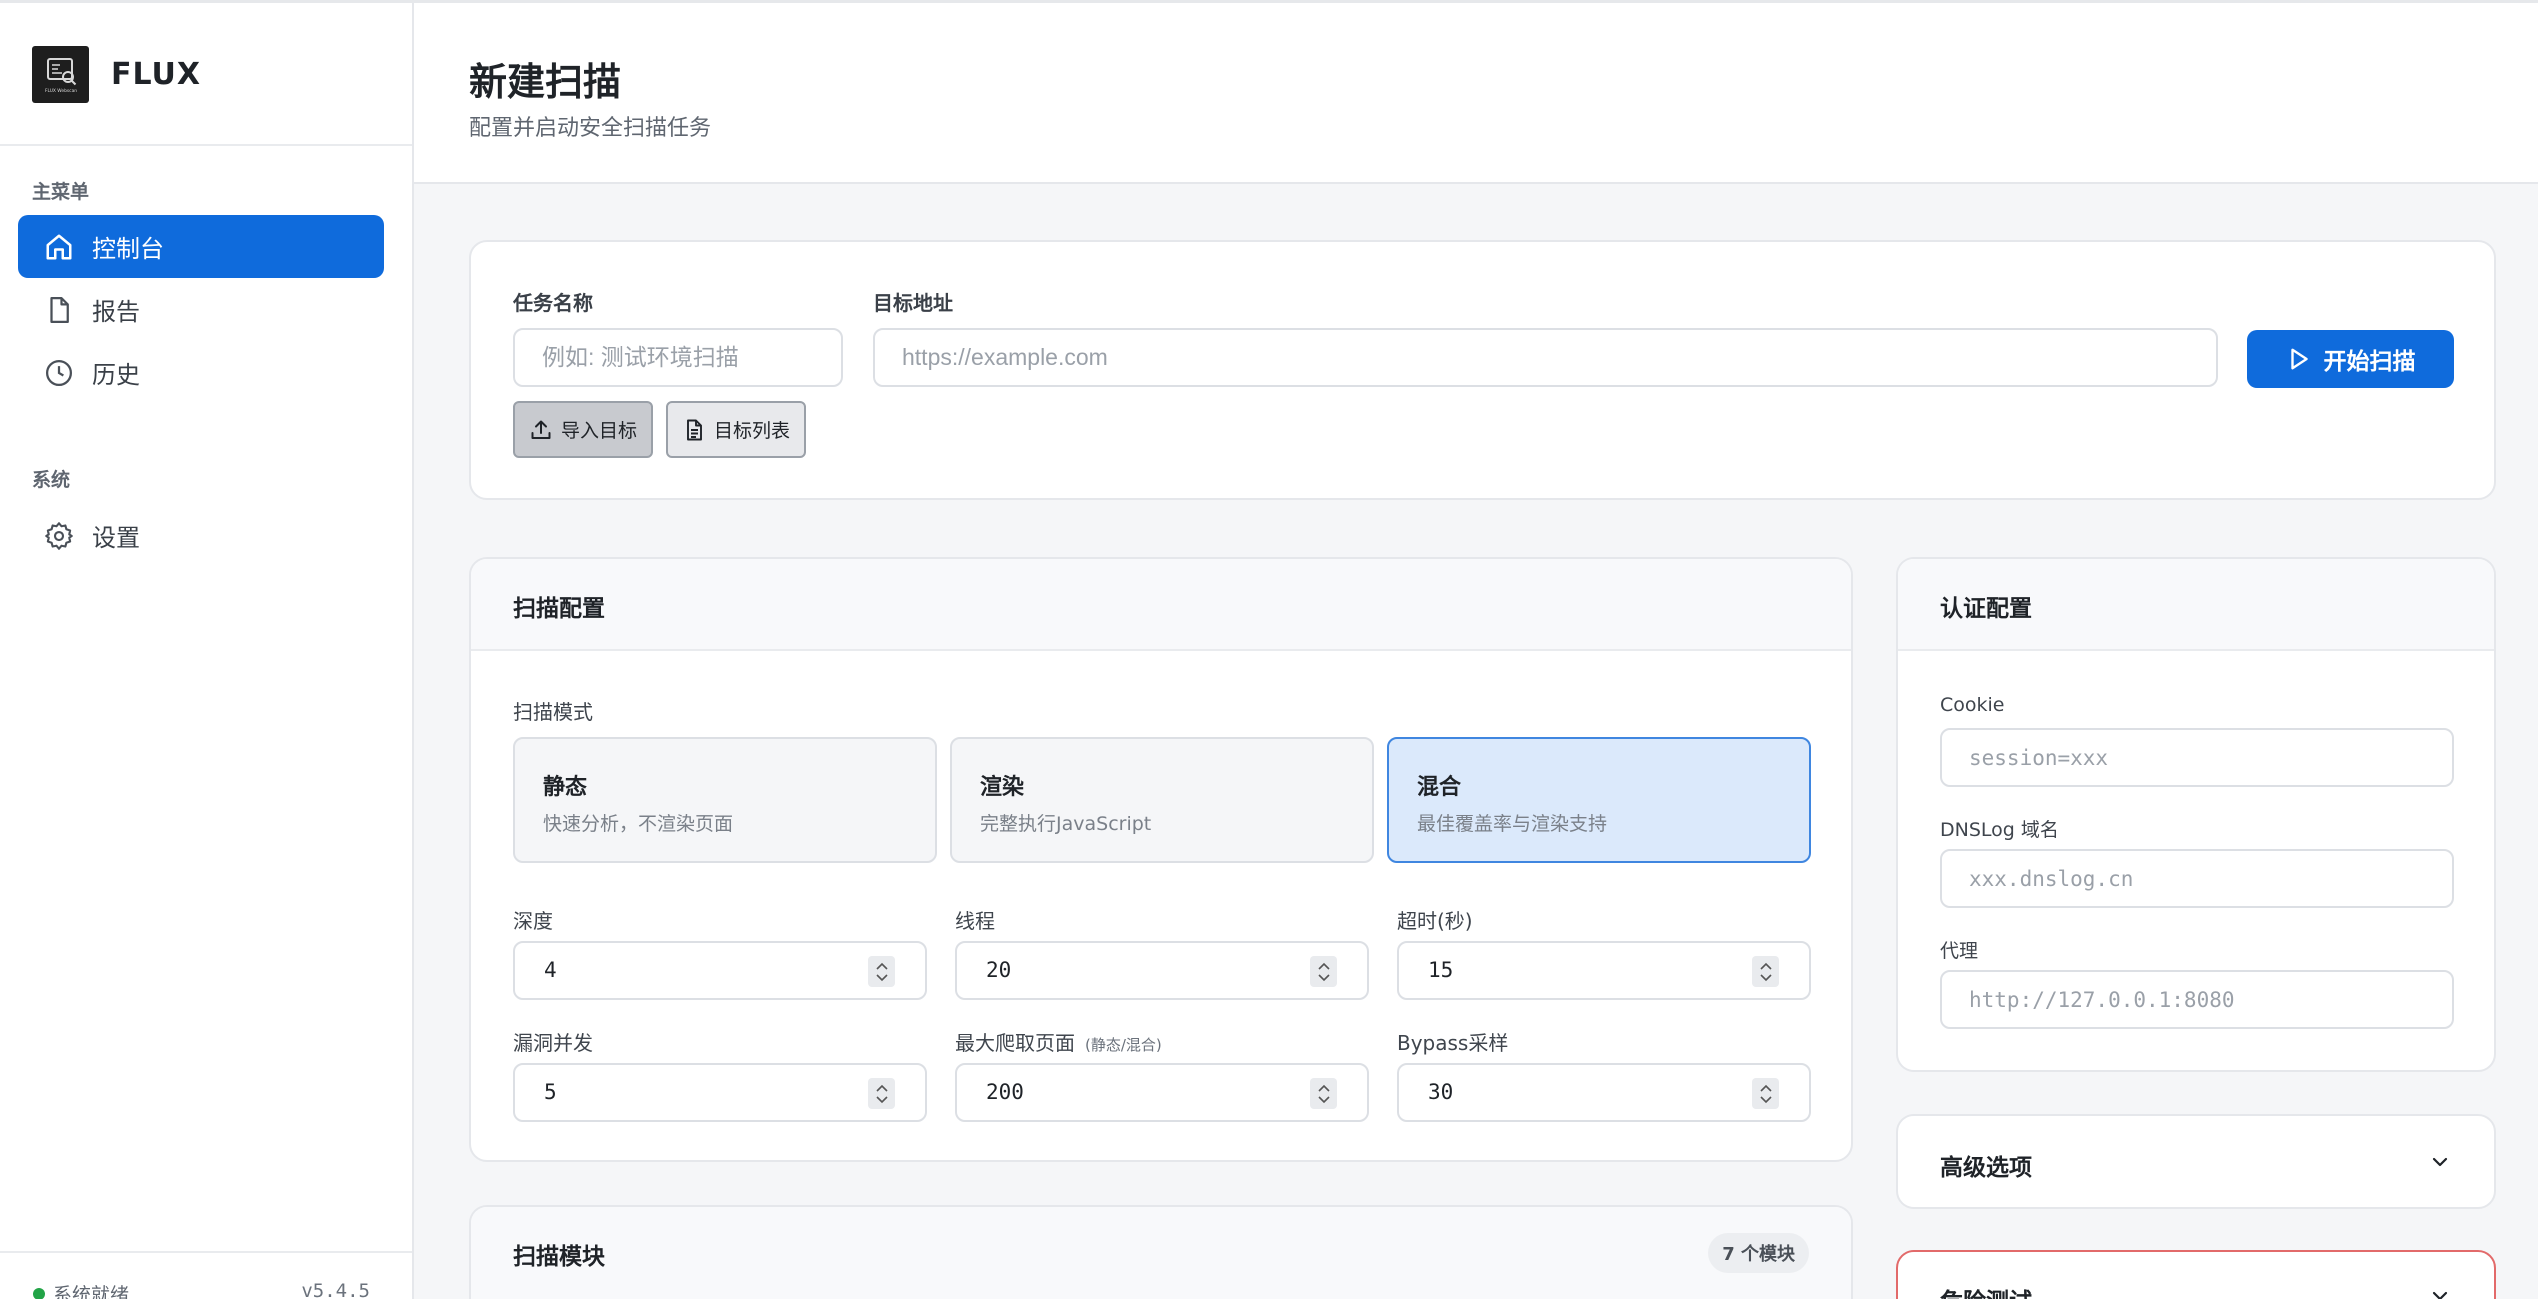 Image resolution: width=2538 pixels, height=1299 pixels. I want to click on timeout-value: 15, so click(1441, 970).